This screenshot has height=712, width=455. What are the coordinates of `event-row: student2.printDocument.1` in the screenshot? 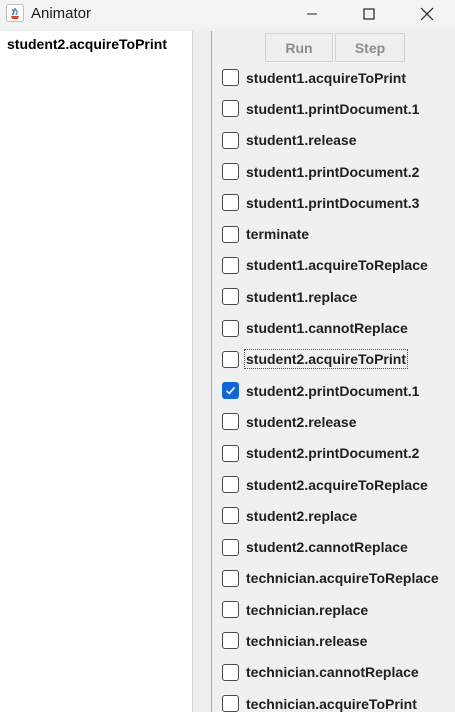 It's located at (338, 390).